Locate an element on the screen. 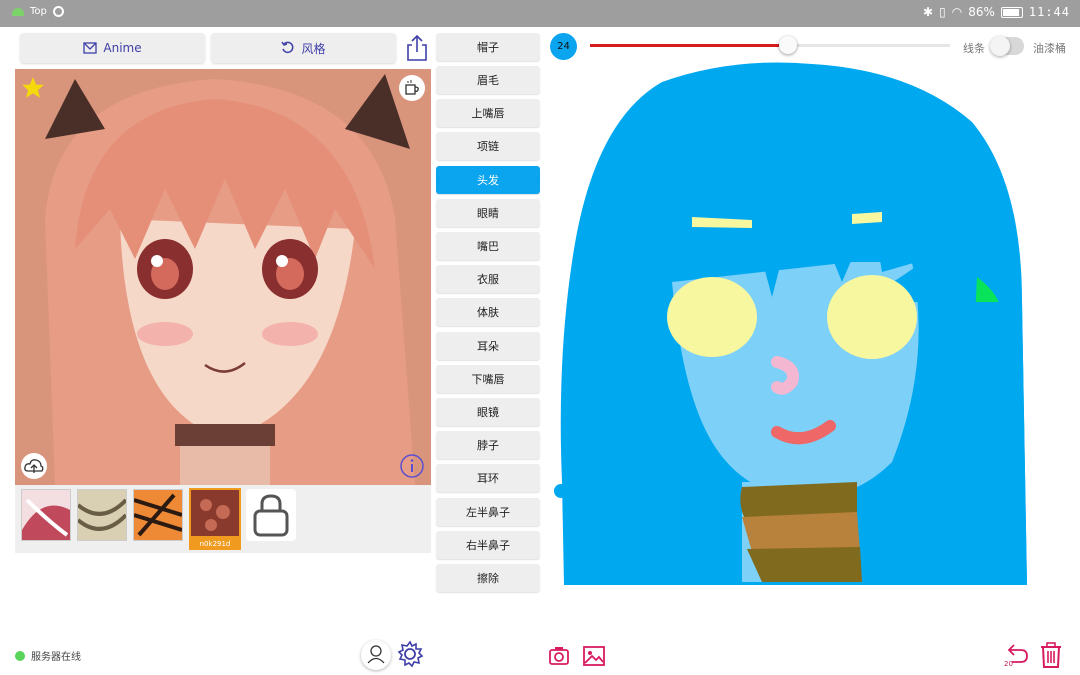 The height and width of the screenshot is (675, 1080). app-label: Top is located at coordinates (38, 11).